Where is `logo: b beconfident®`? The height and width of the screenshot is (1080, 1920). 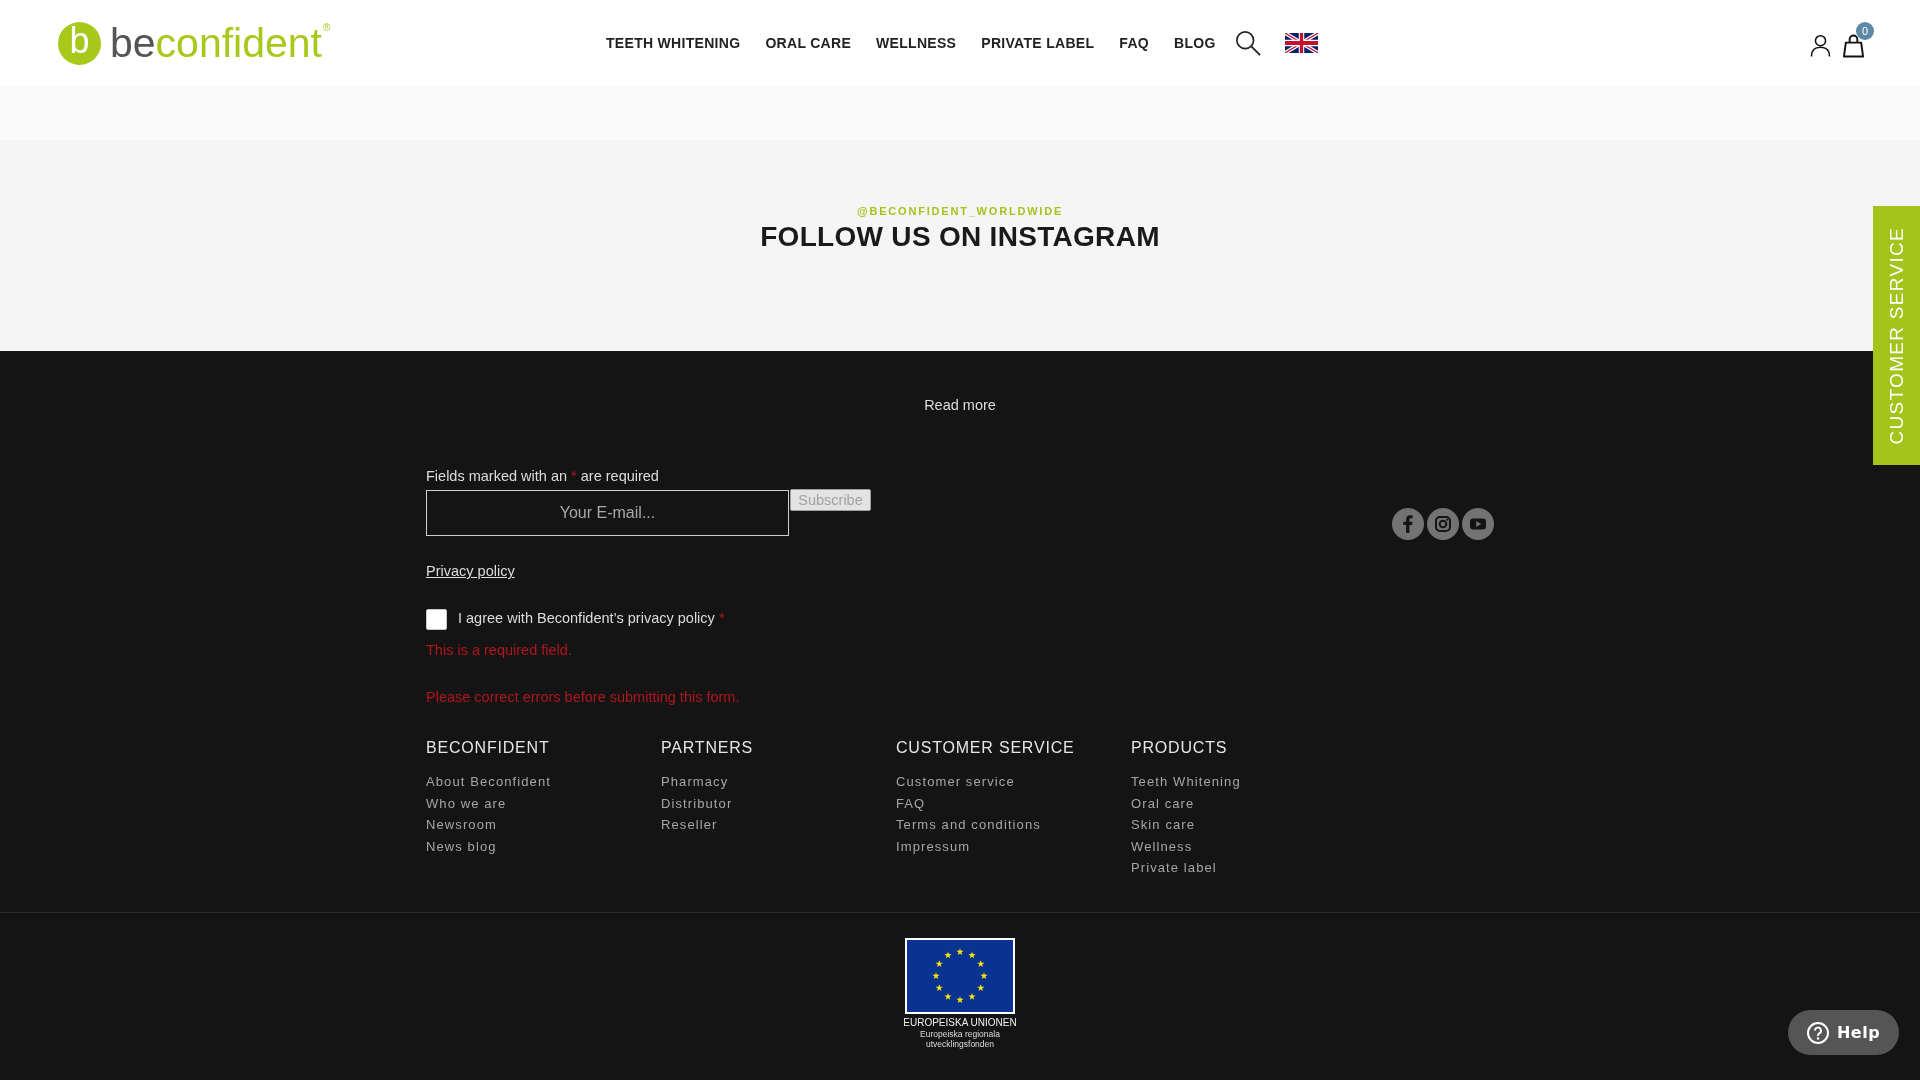 logo: b beconfident® is located at coordinates (194, 43).